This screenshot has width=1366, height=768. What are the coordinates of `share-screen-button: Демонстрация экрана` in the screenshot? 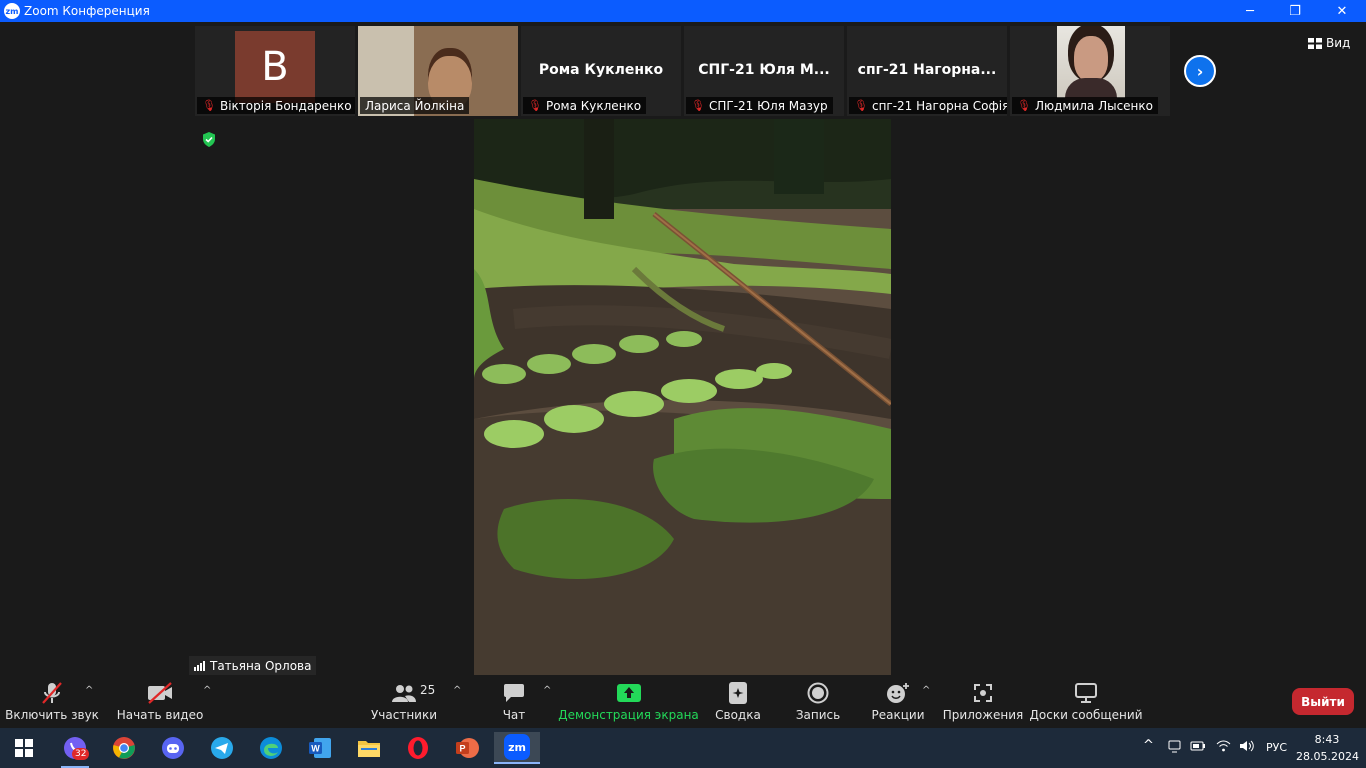 It's located at (628, 701).